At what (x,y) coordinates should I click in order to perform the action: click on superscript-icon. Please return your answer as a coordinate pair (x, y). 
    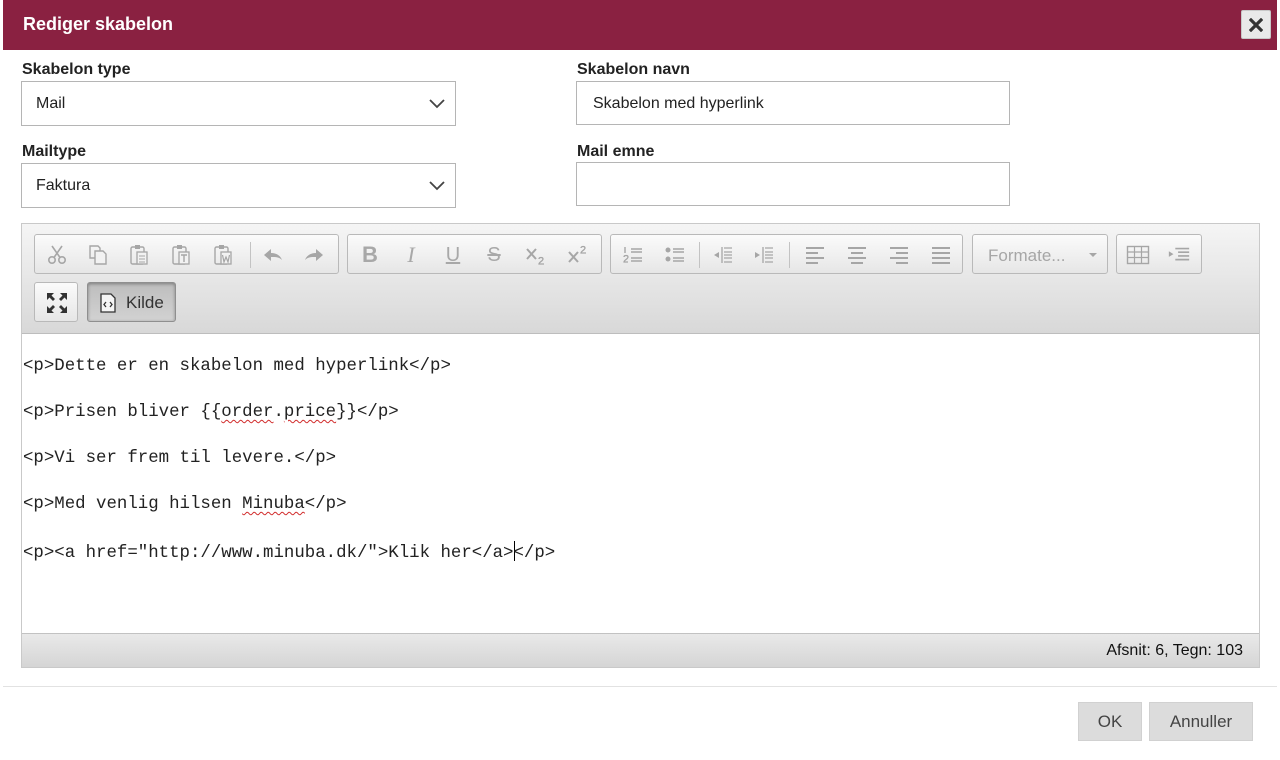
    Looking at the image, I should click on (577, 254).